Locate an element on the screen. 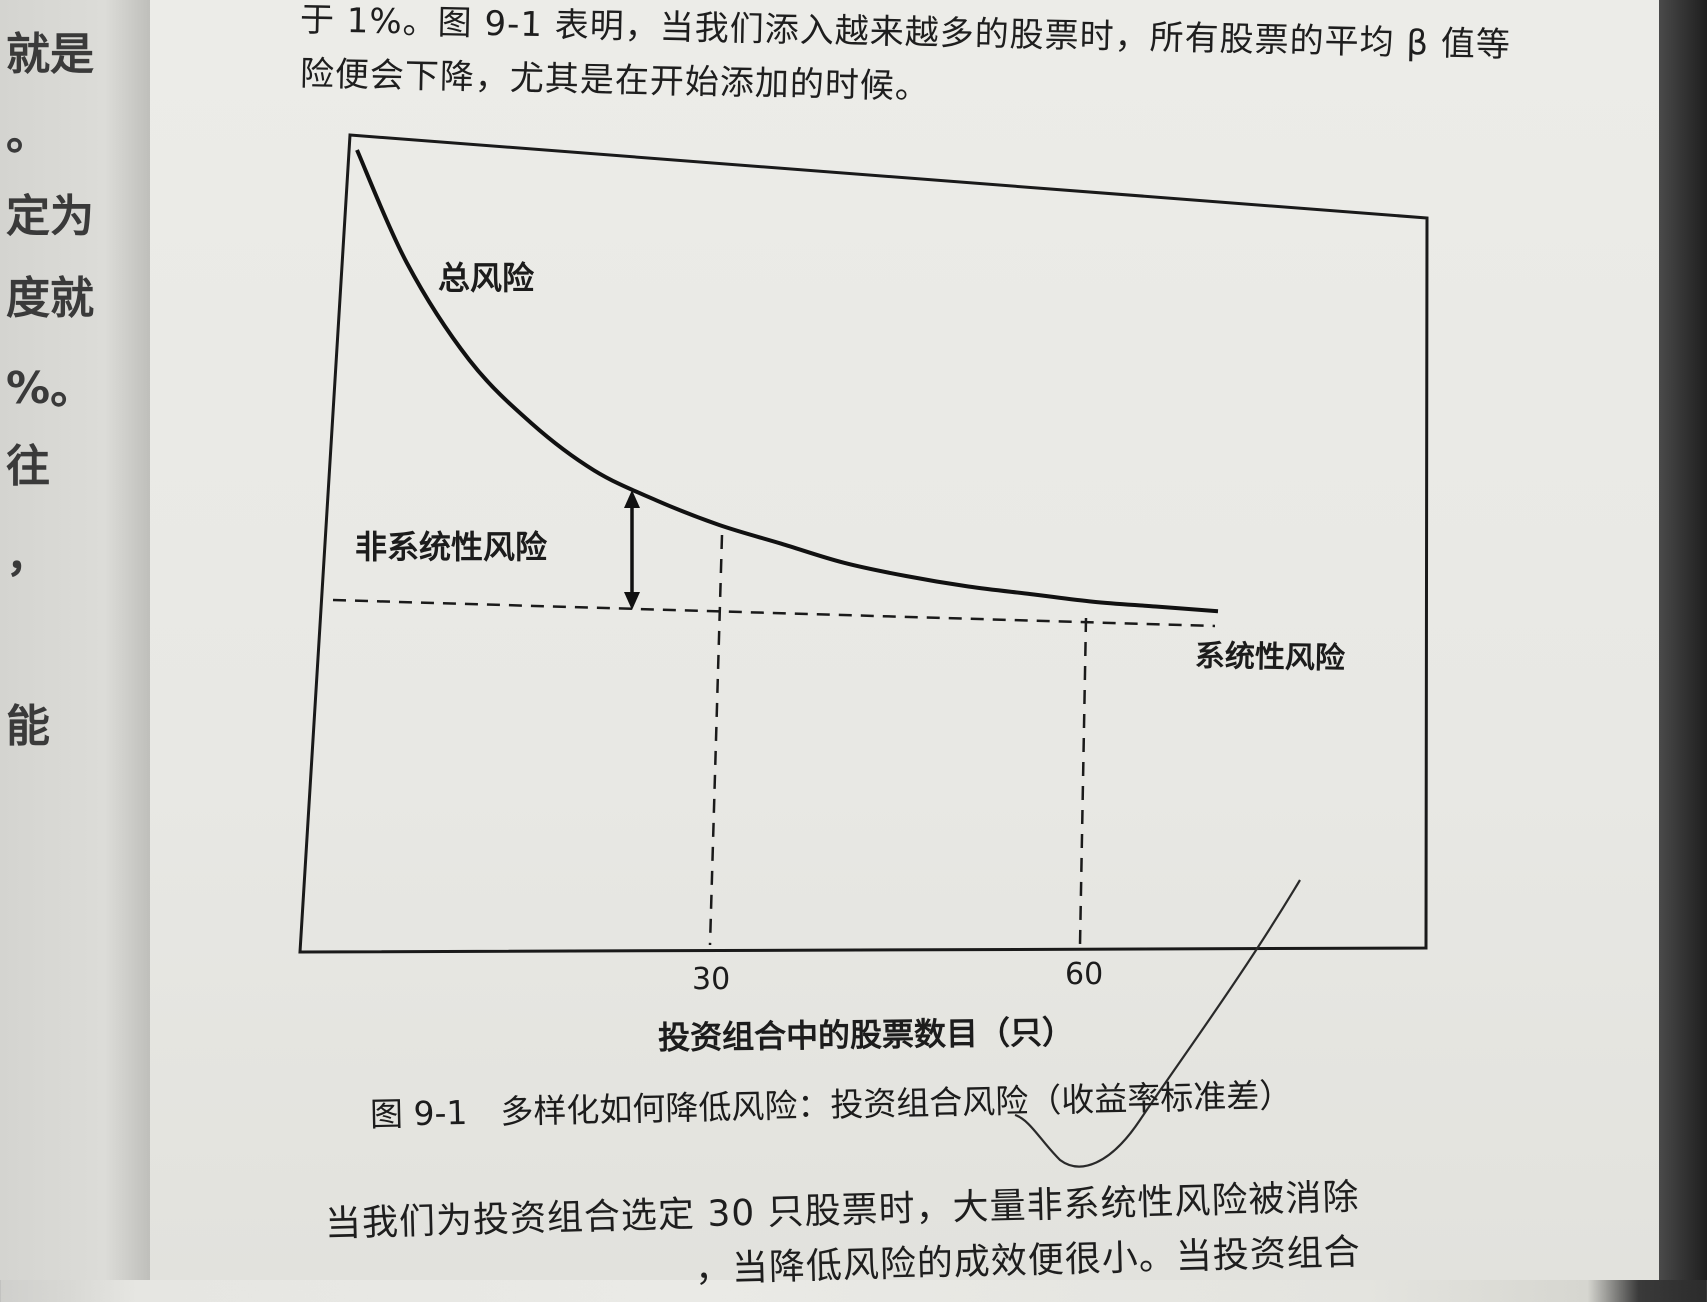 The height and width of the screenshot is (1302, 1707). x30-guide-line is located at coordinates (716, 740).